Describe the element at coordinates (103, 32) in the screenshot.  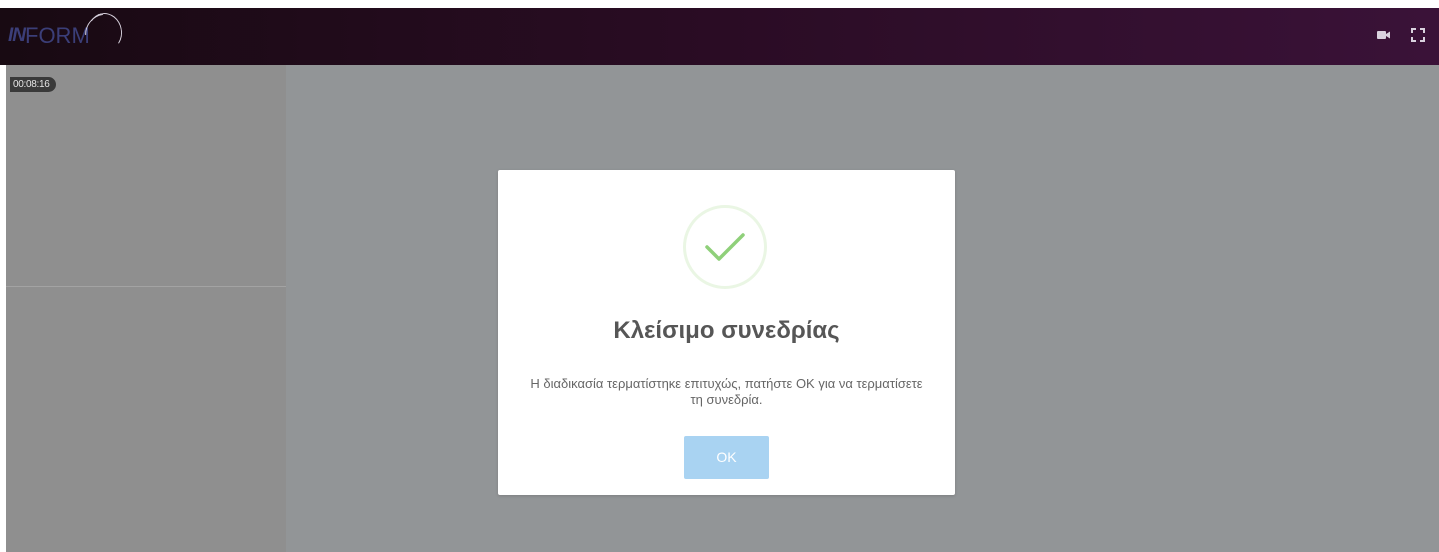
I see `logo-arc-lower` at that location.